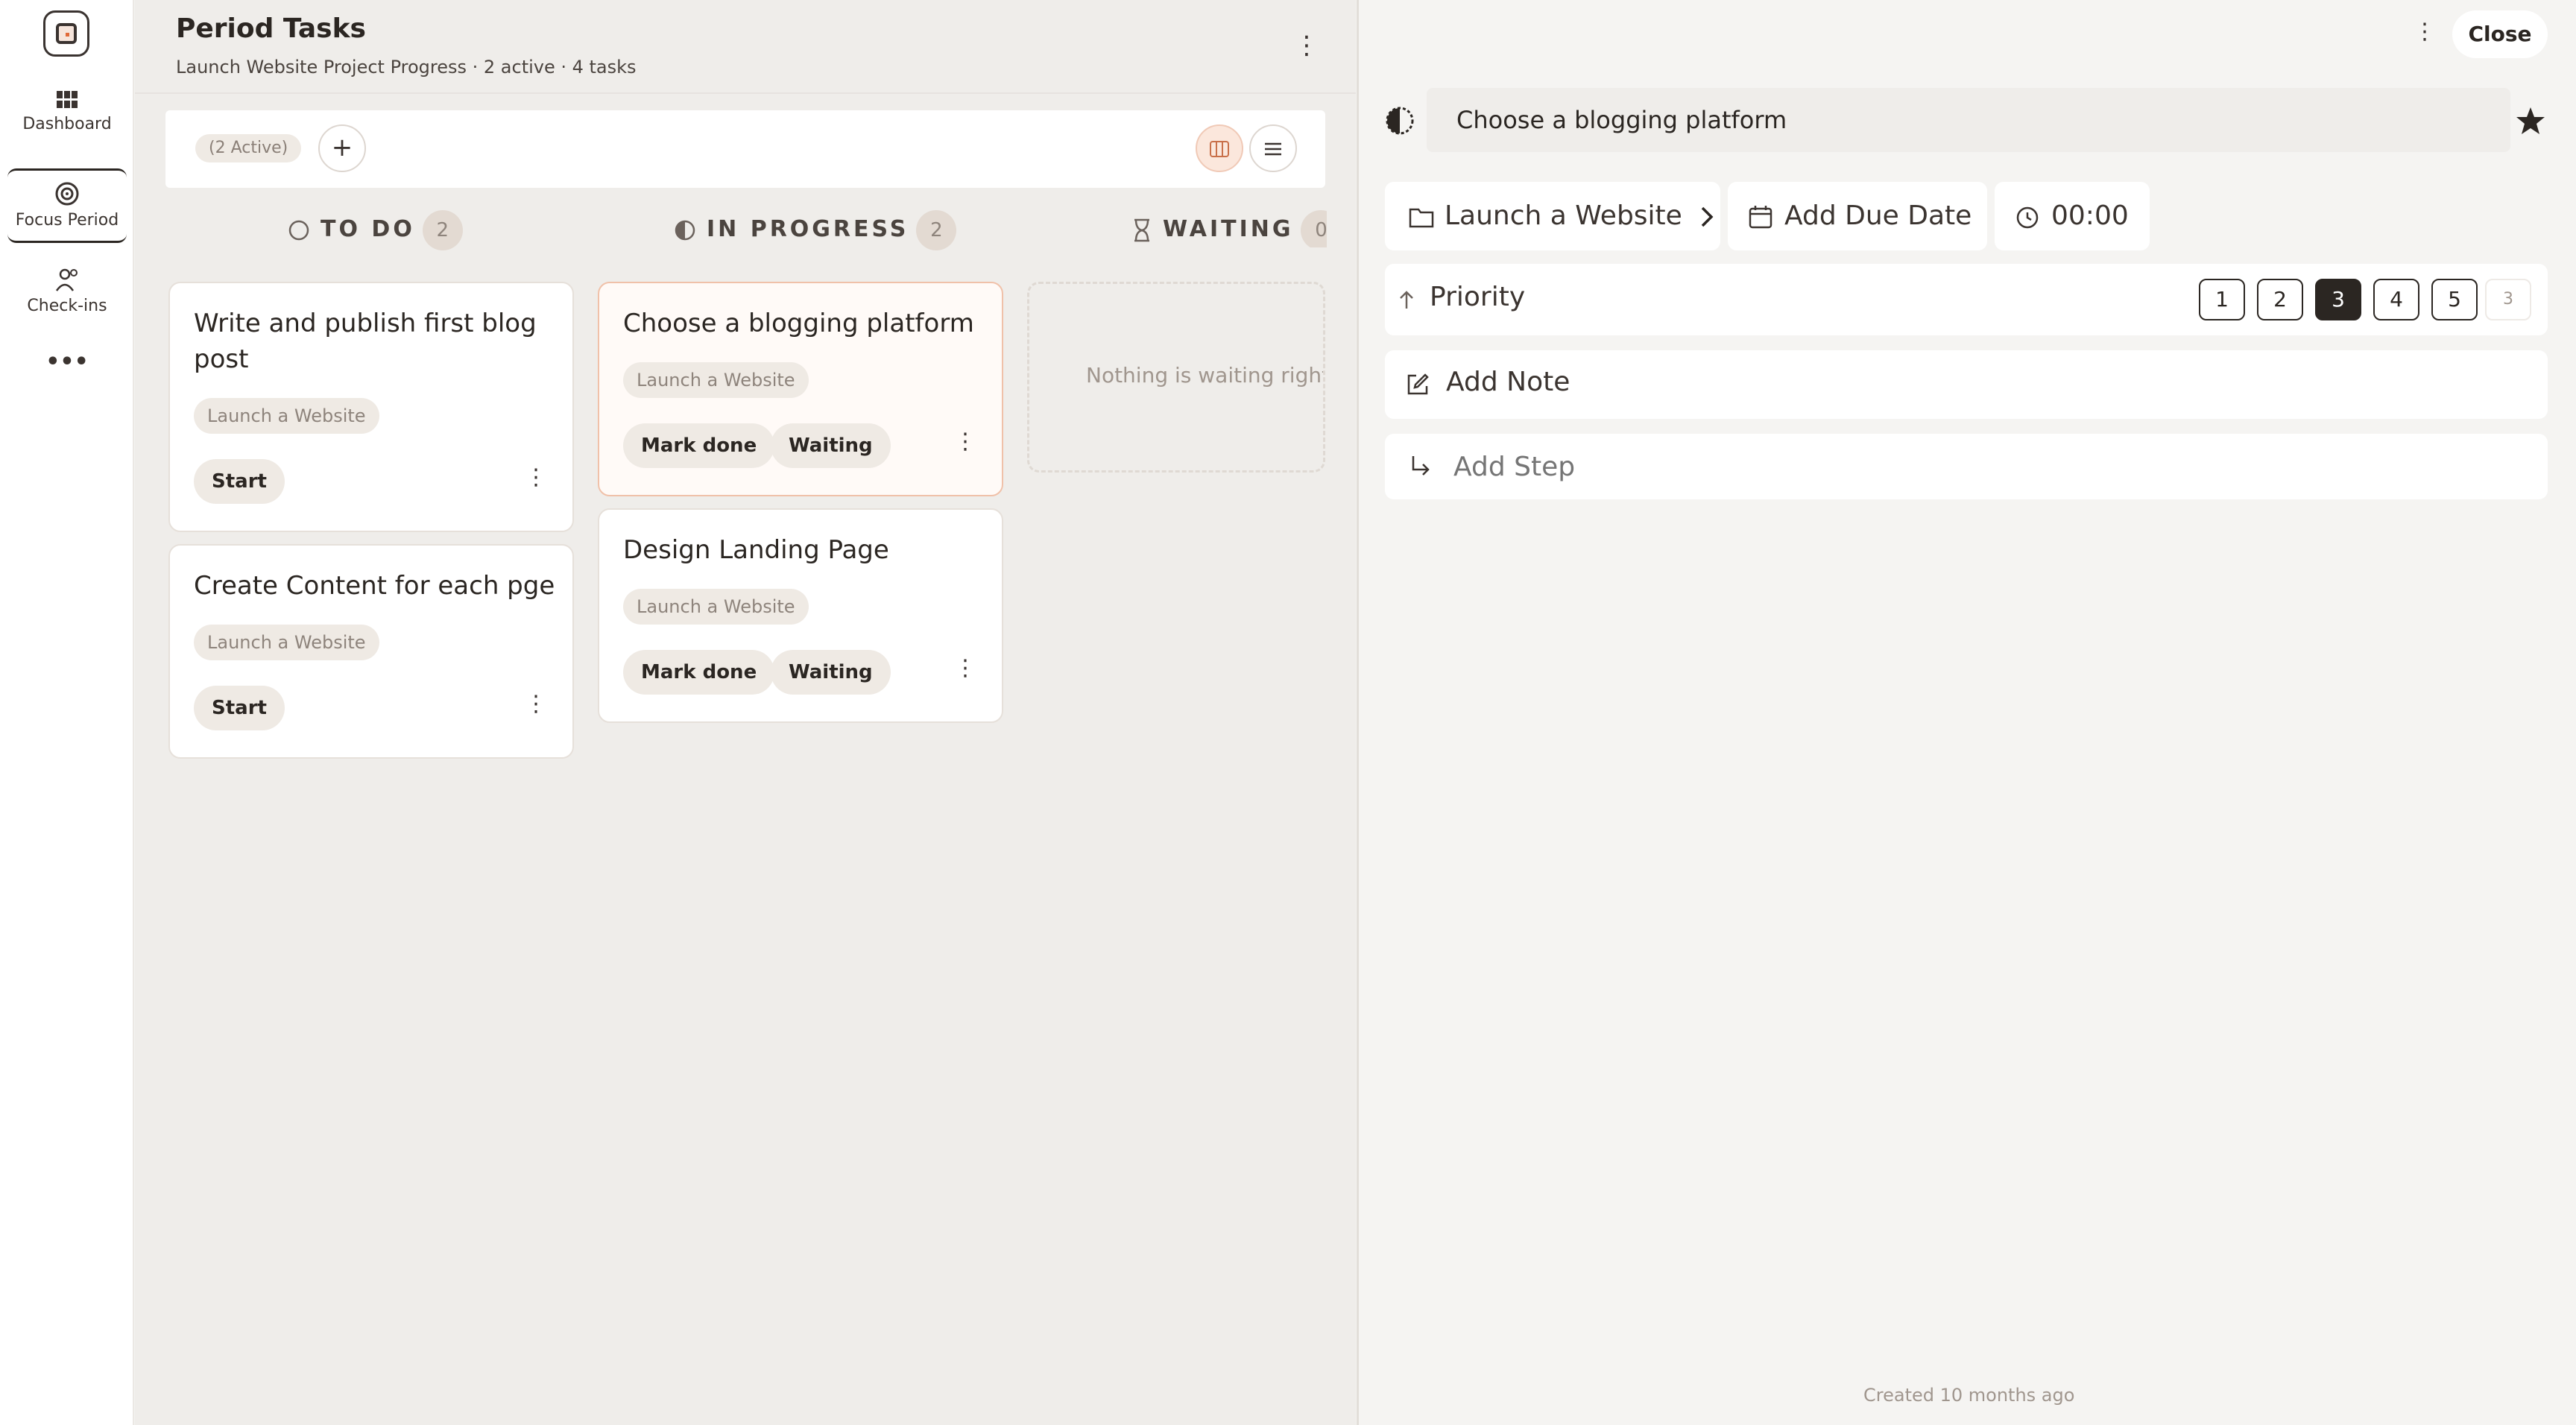 This screenshot has height=1425, width=2576. I want to click on add-note-button: Add Note, so click(1967, 384).